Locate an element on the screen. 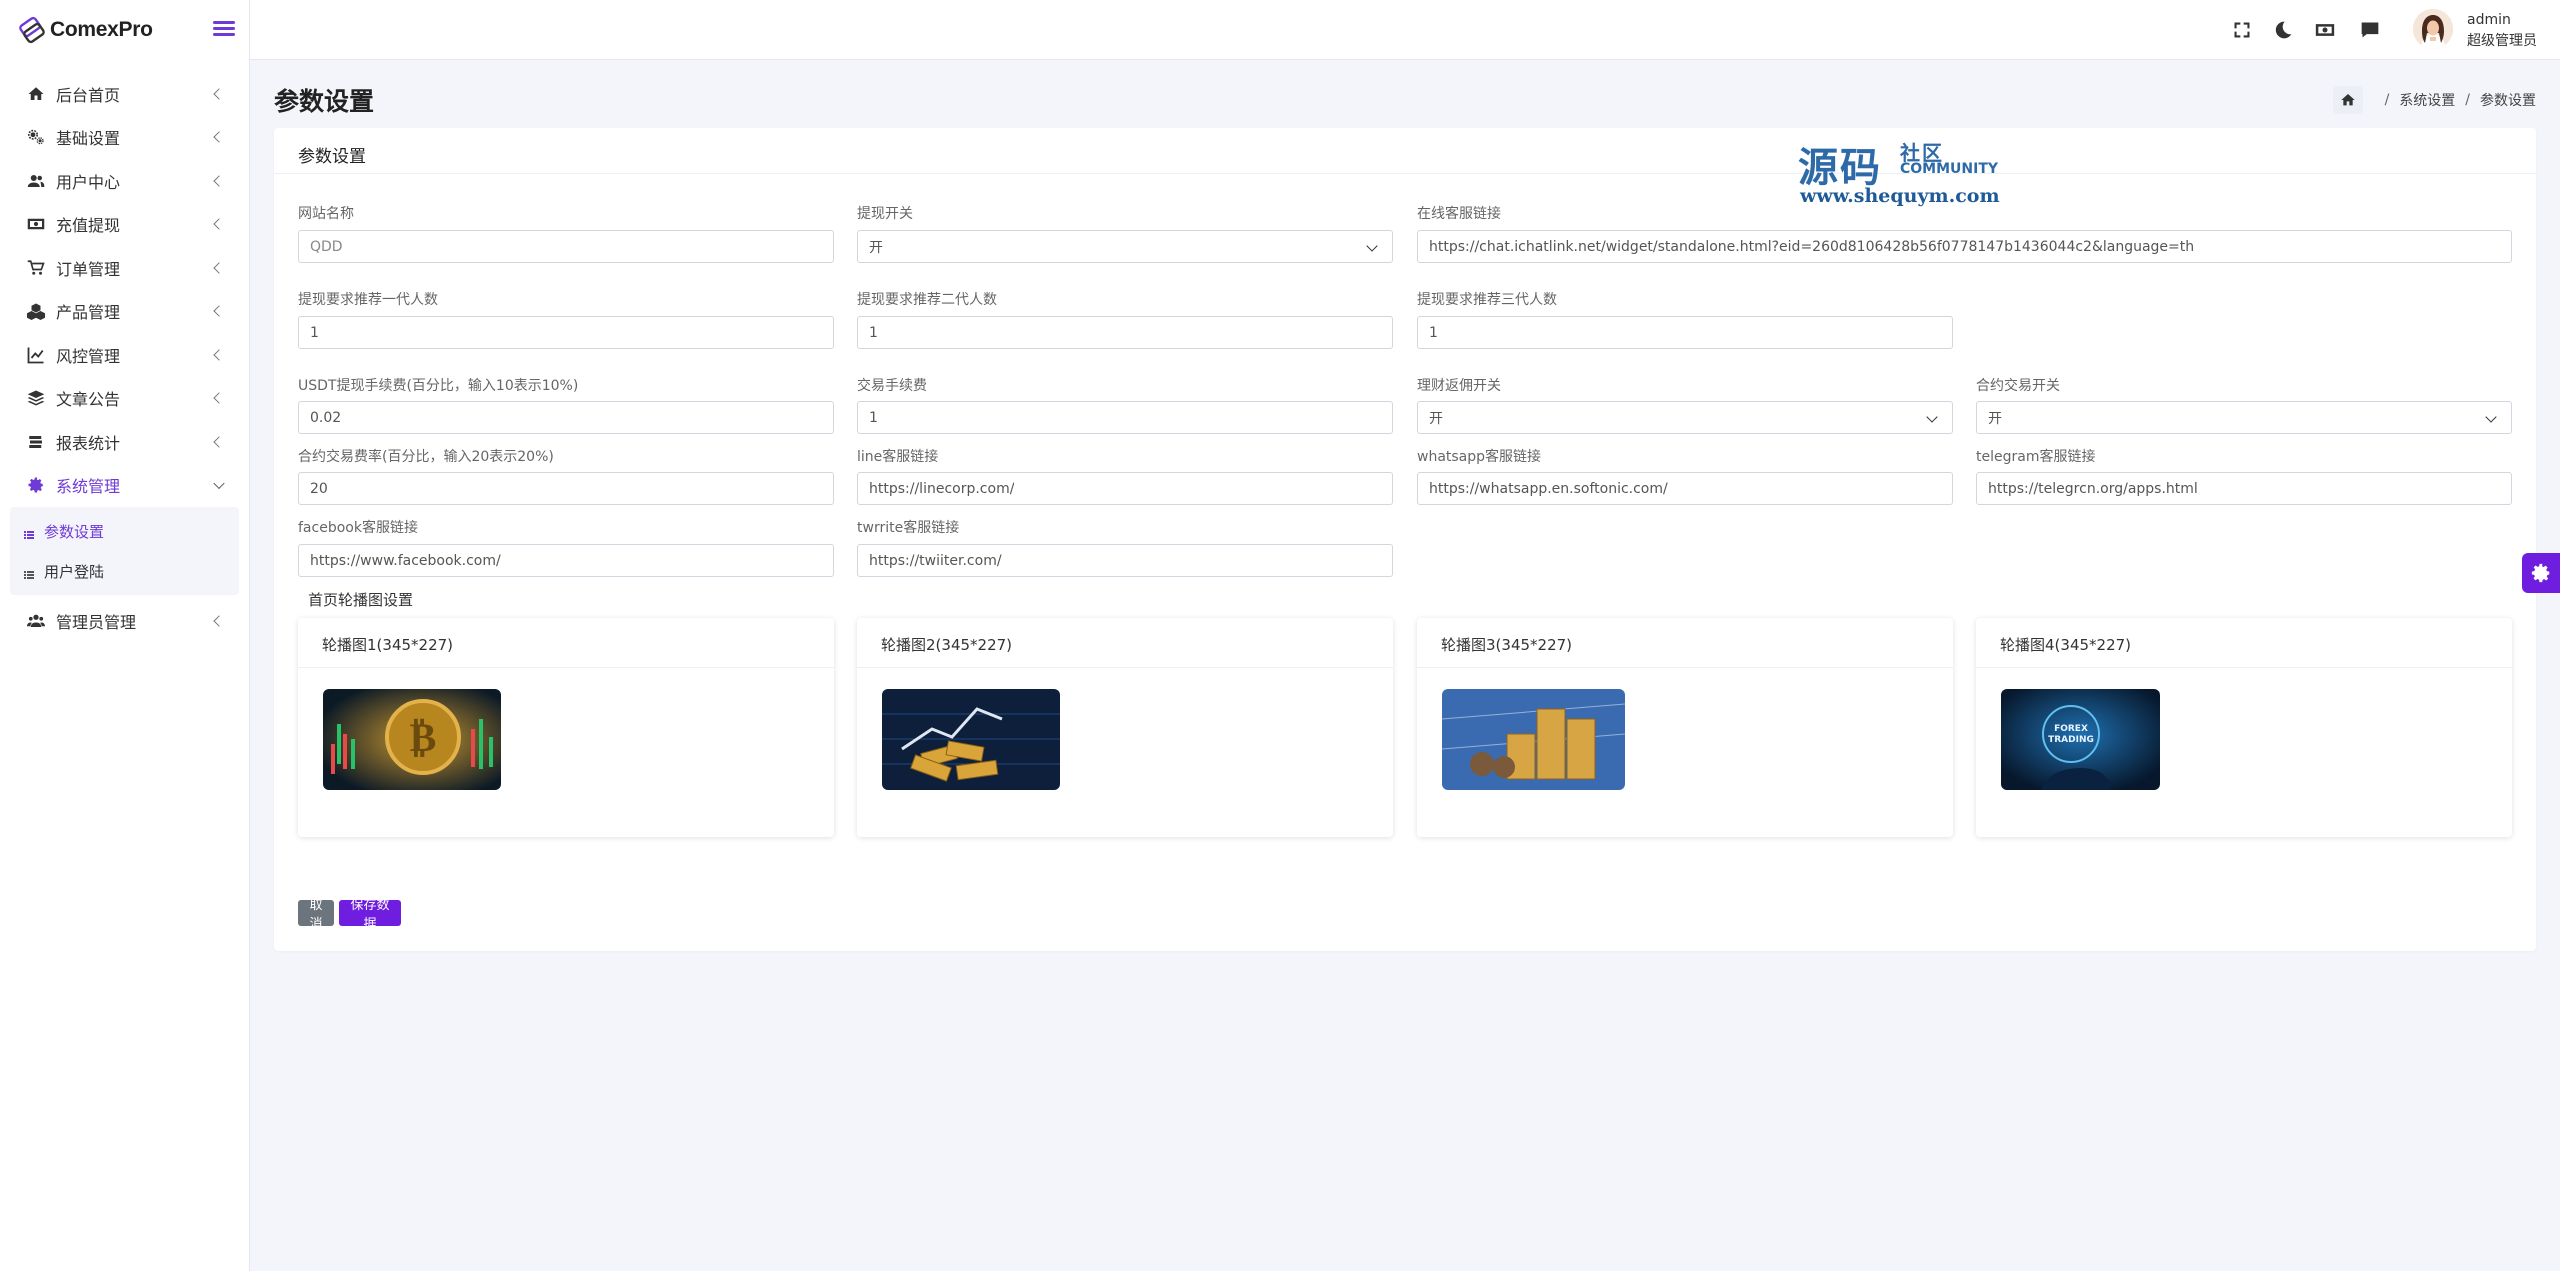  line-link-input: https://linecorp.com/ is located at coordinates (1125, 488).